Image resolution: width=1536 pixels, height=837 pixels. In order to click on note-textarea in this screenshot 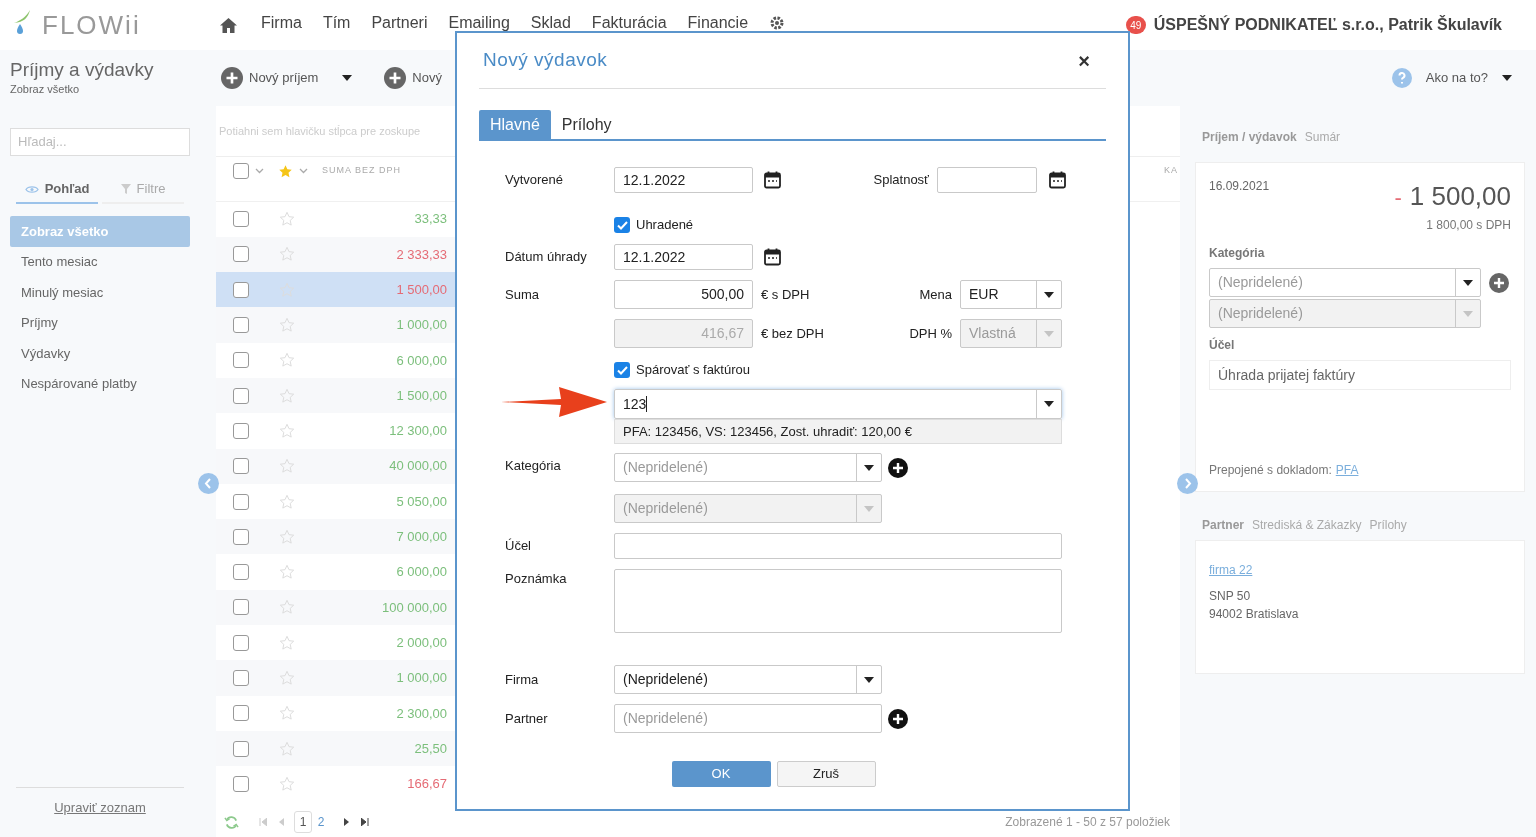, I will do `click(838, 601)`.